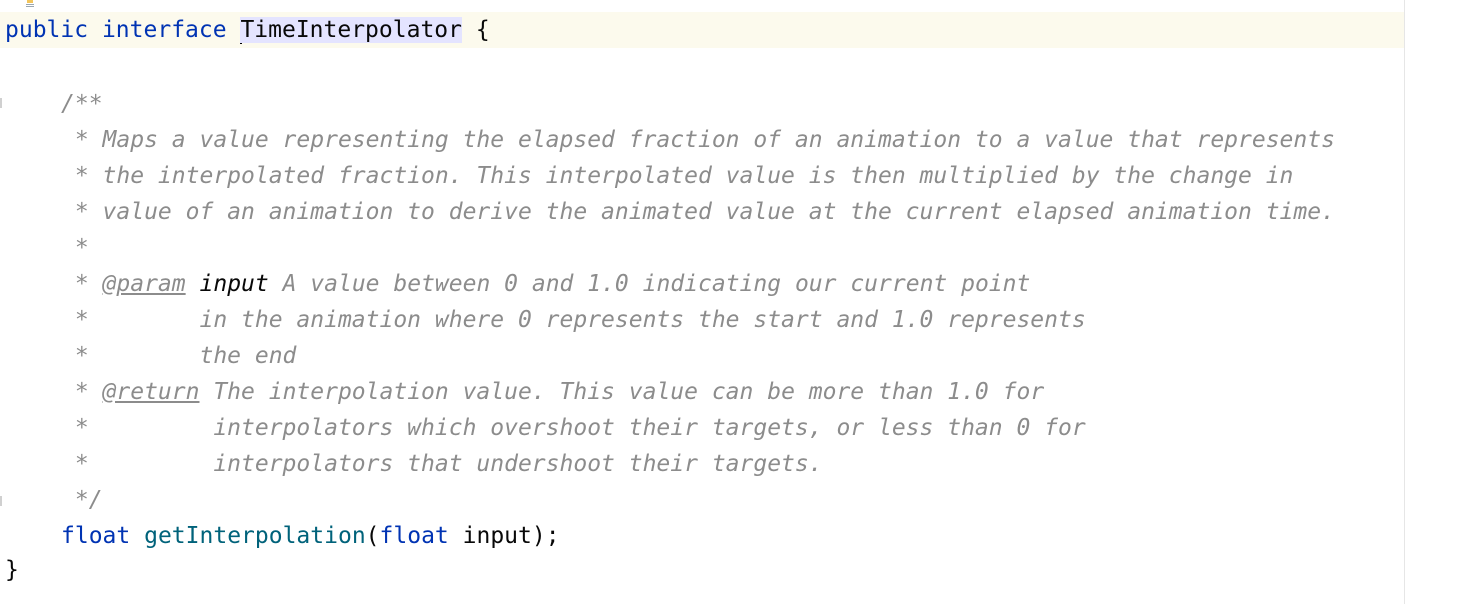  Describe the element at coordinates (414, 536) in the screenshot. I see `keyword-float-param: float` at that location.